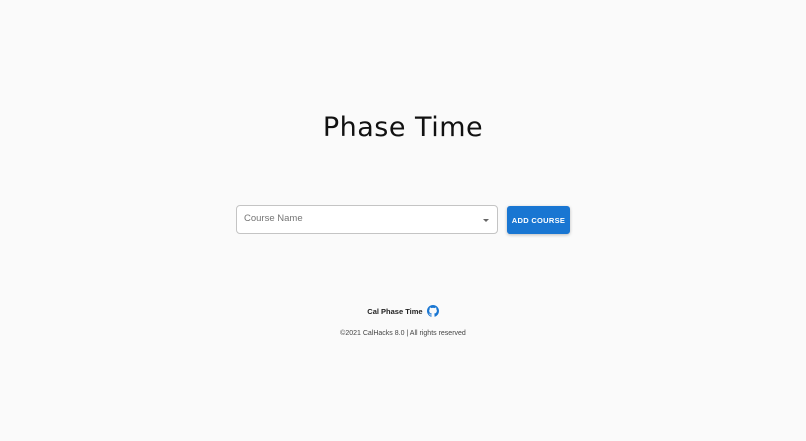 Image resolution: width=806 pixels, height=441 pixels. What do you see at coordinates (367, 219) in the screenshot?
I see `course-name-select: Course Name` at bounding box center [367, 219].